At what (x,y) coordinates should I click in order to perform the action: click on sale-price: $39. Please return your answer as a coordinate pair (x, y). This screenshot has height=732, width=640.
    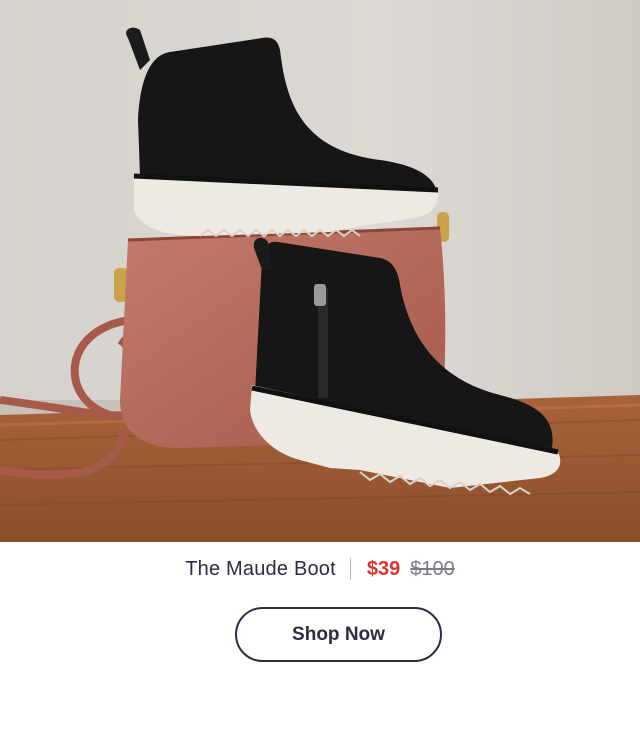
    Looking at the image, I should click on (383, 568).